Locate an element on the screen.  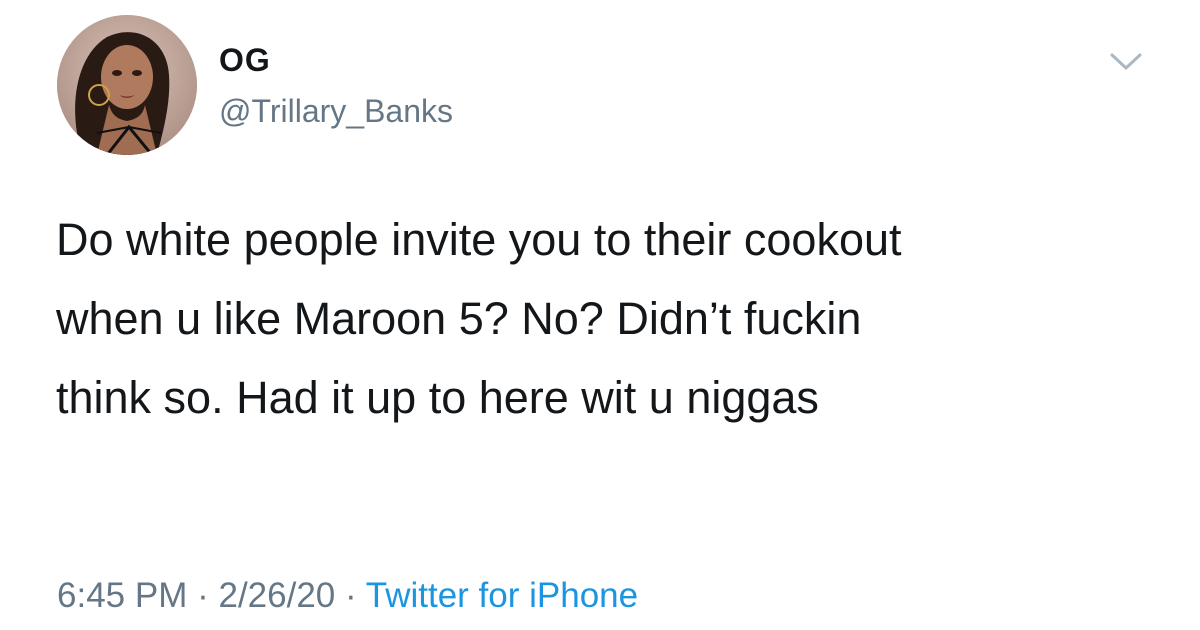
tweet-time: 6:45 PM is located at coordinates (122, 595).